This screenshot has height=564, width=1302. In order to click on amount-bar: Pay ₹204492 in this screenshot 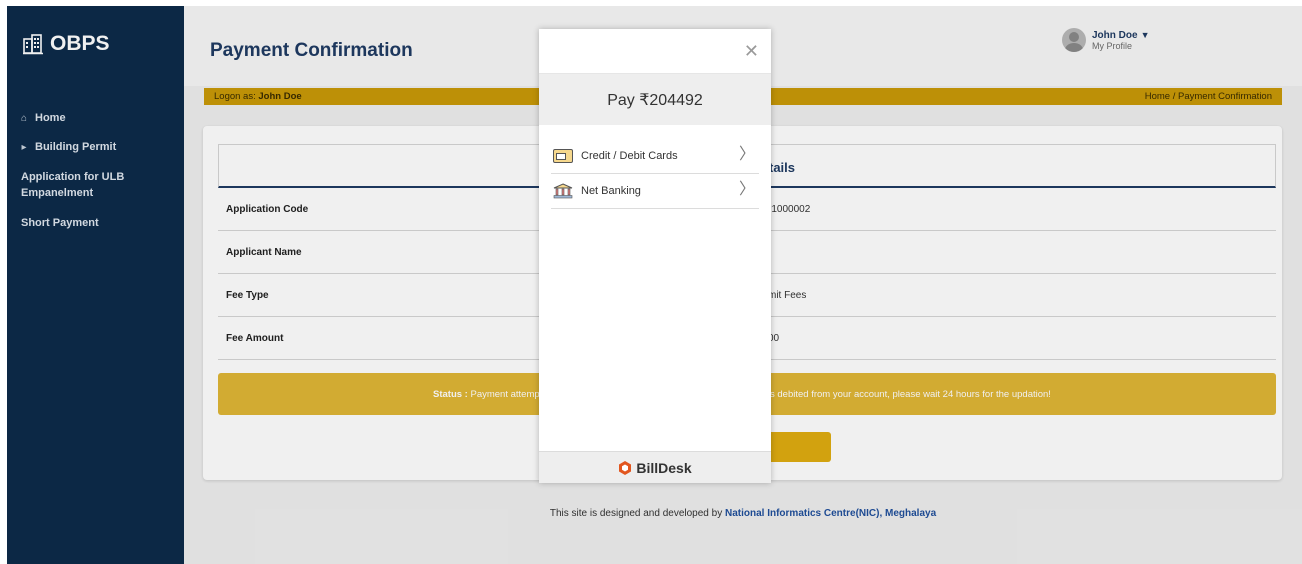, I will do `click(655, 99)`.